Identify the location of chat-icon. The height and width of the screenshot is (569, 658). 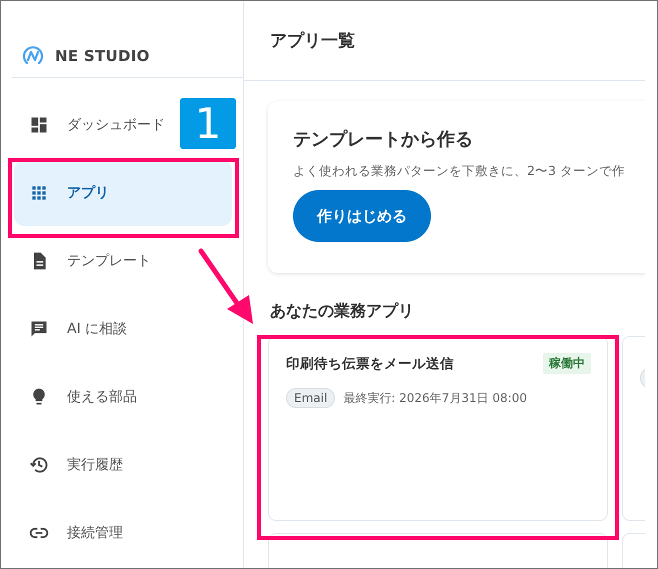
(39, 329).